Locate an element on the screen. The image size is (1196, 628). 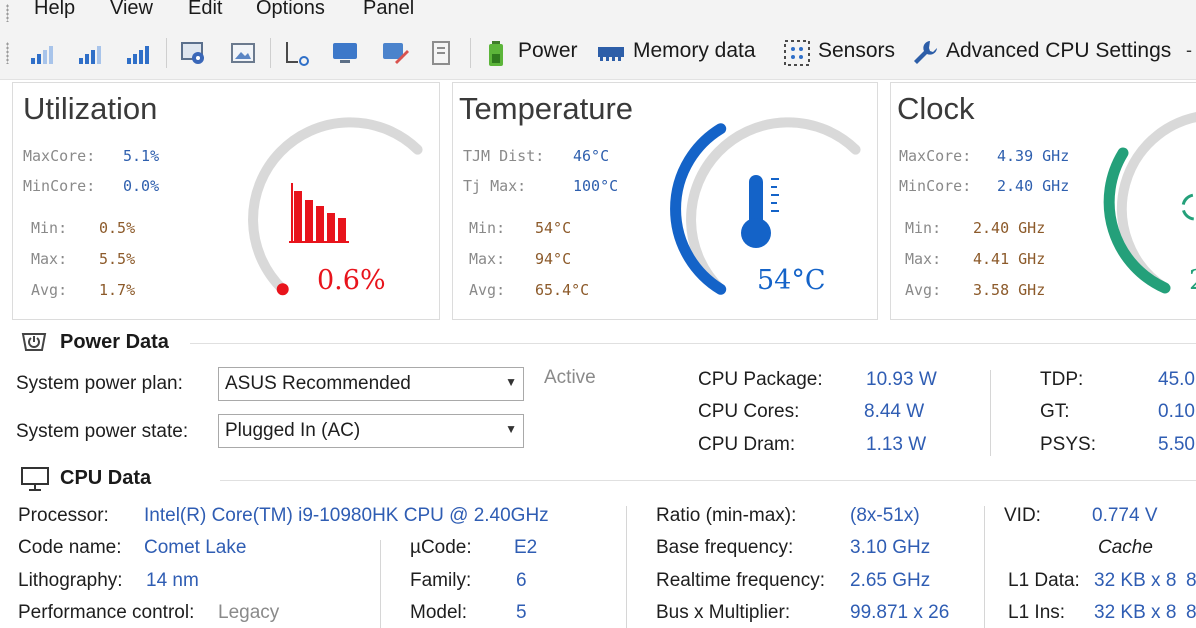
menu-bar: Help View Edit Options Panel is located at coordinates (598, 13).